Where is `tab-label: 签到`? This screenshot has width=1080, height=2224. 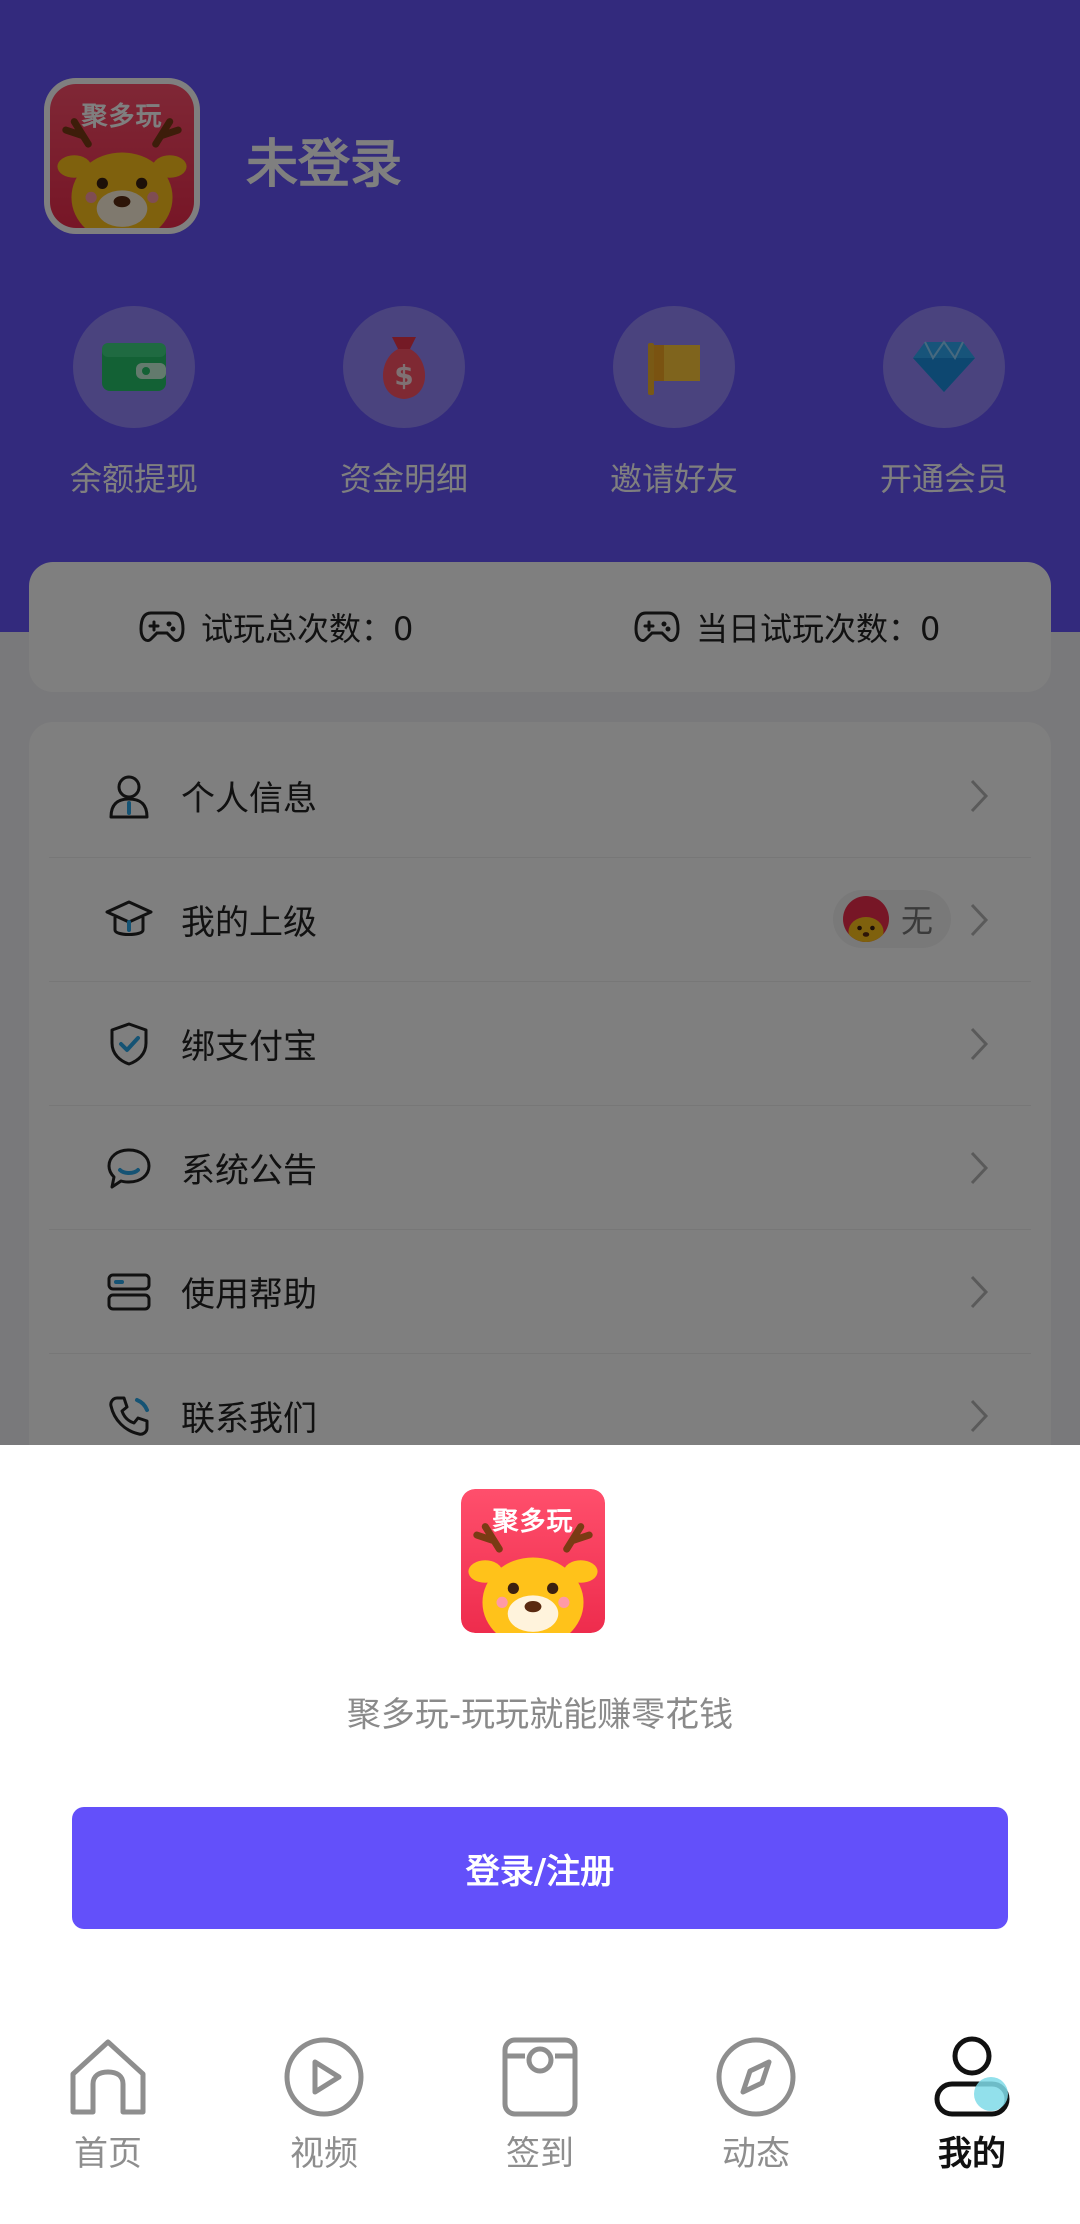
tab-label: 签到 is located at coordinates (540, 2154).